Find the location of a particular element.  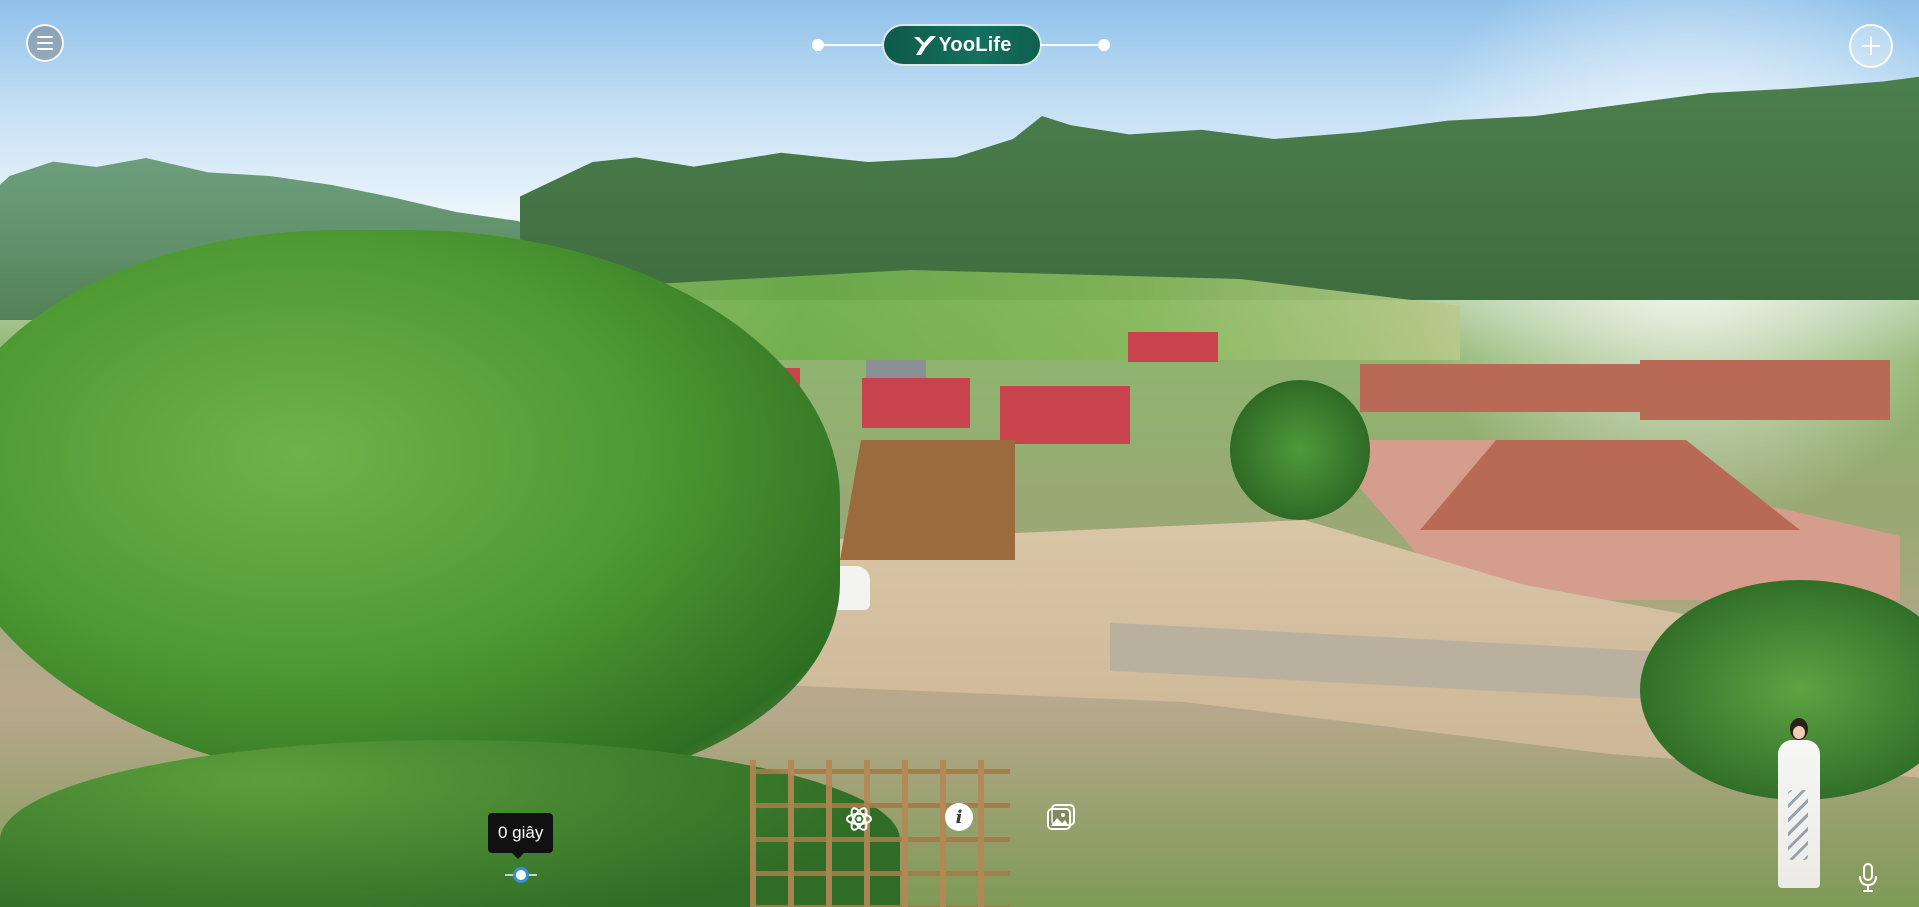

yoolife-logo: YooLife is located at coordinates (962, 45).